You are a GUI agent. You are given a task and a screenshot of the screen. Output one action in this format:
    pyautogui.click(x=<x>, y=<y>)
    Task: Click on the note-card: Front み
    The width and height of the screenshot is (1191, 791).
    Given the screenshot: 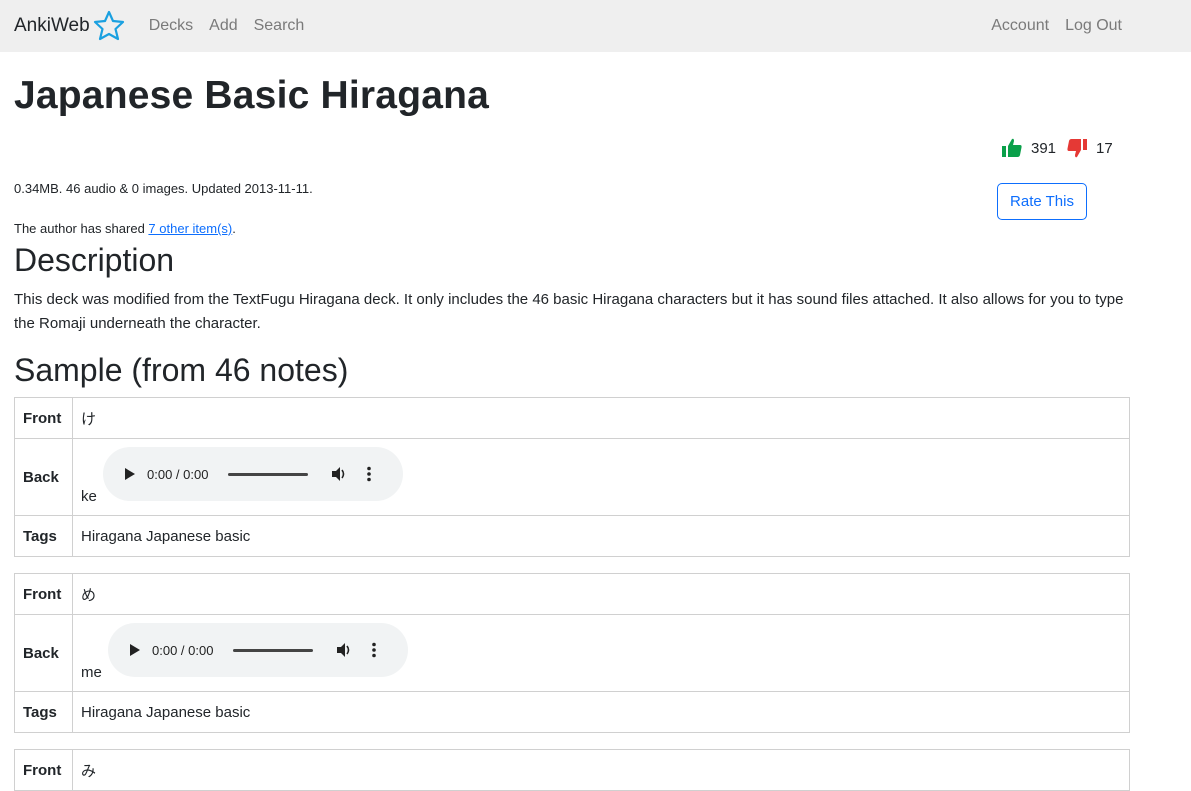 What is the action you would take?
    pyautogui.click(x=572, y=770)
    